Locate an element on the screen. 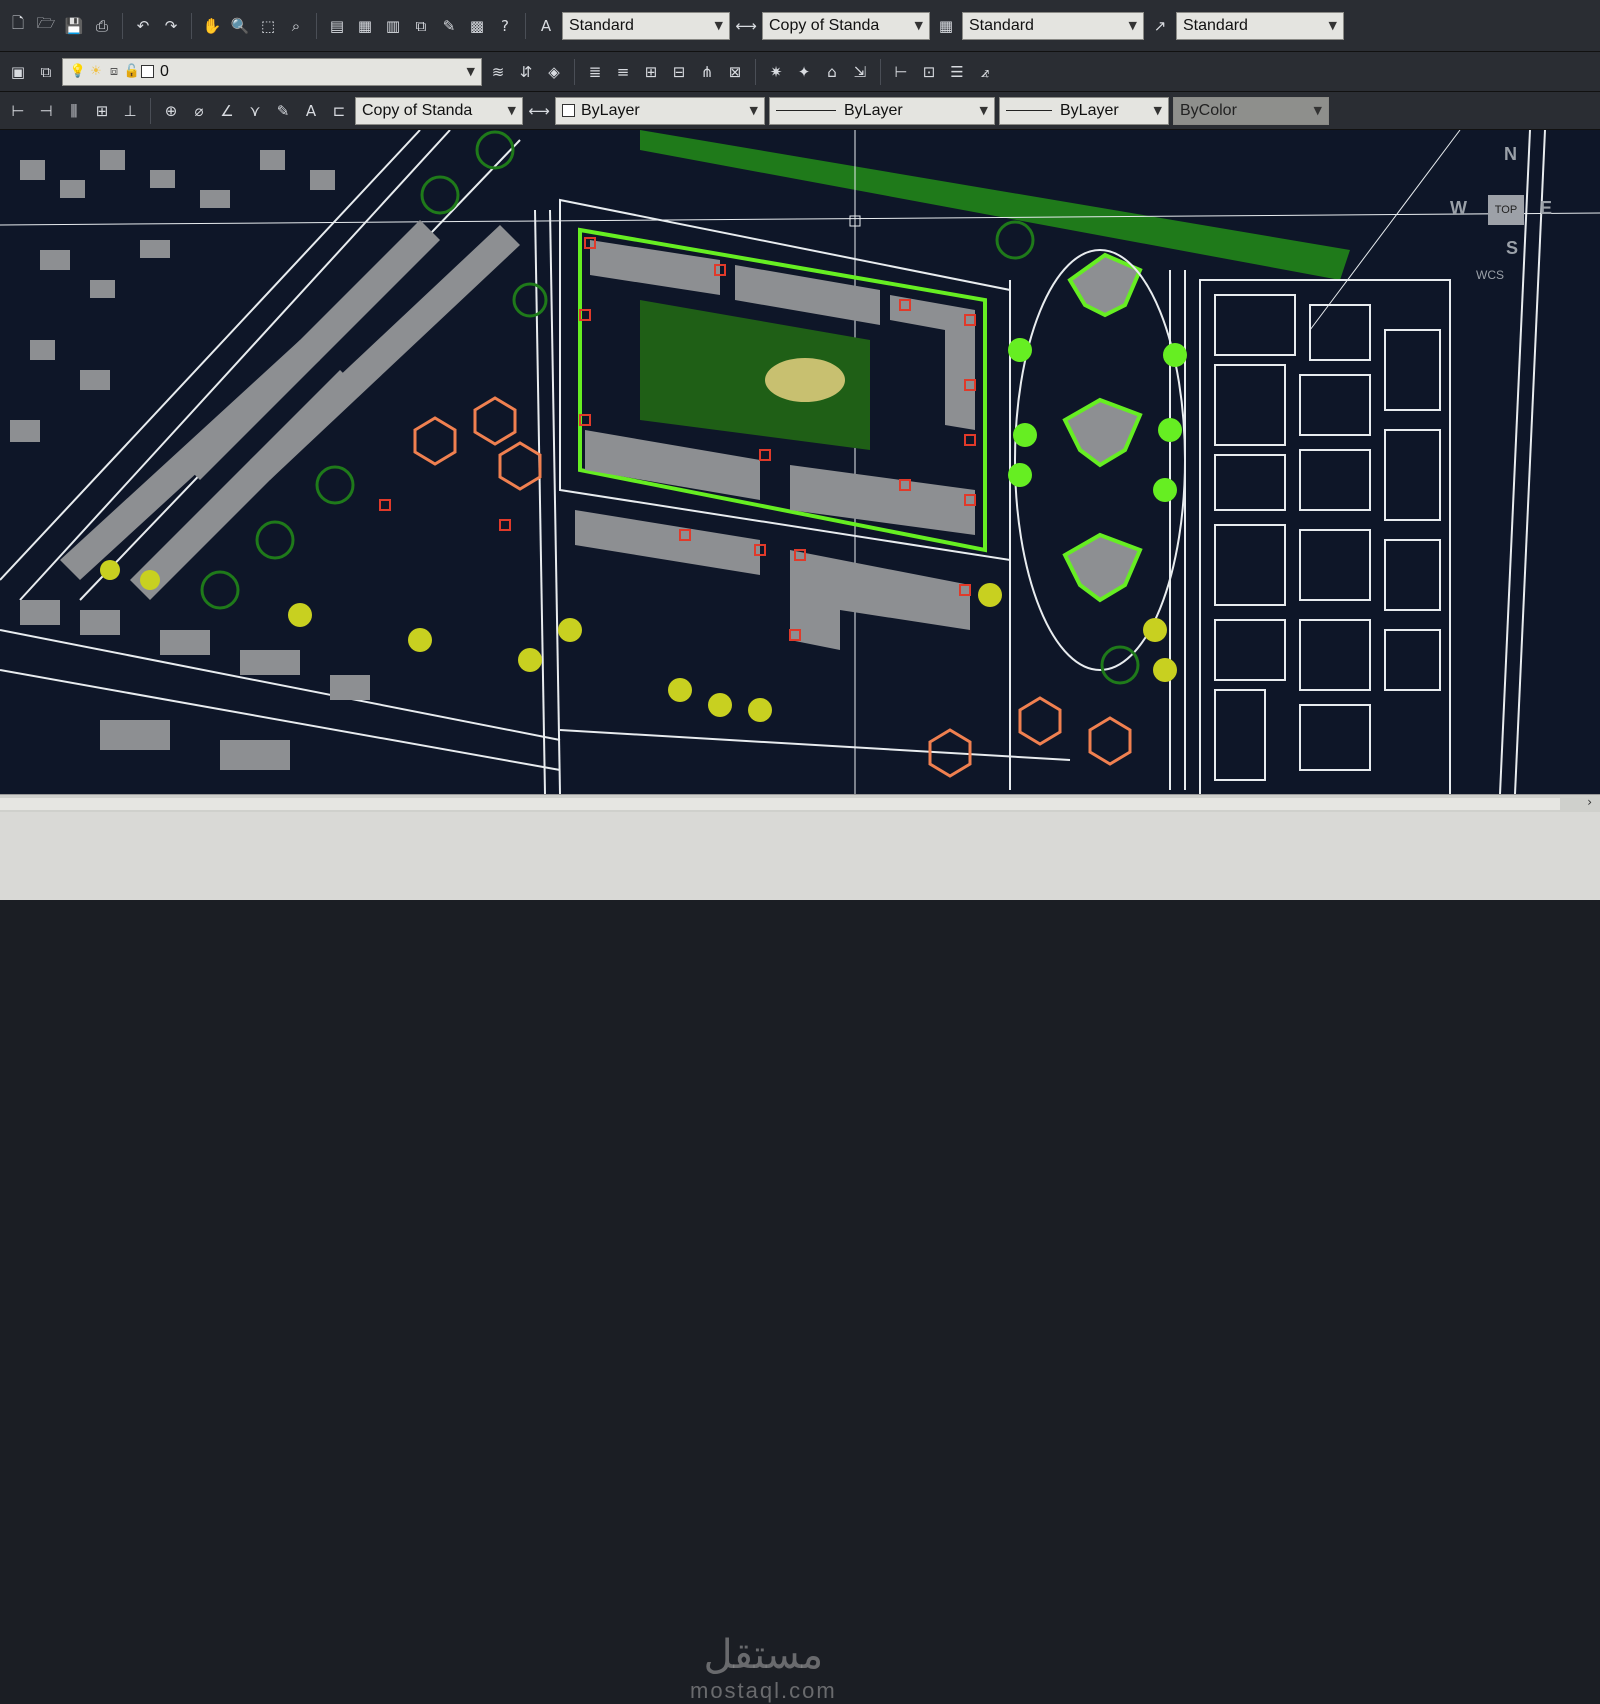 Image resolution: width=1600 pixels, height=1704 pixels. y-buildings is located at coordinates (1102, 427).